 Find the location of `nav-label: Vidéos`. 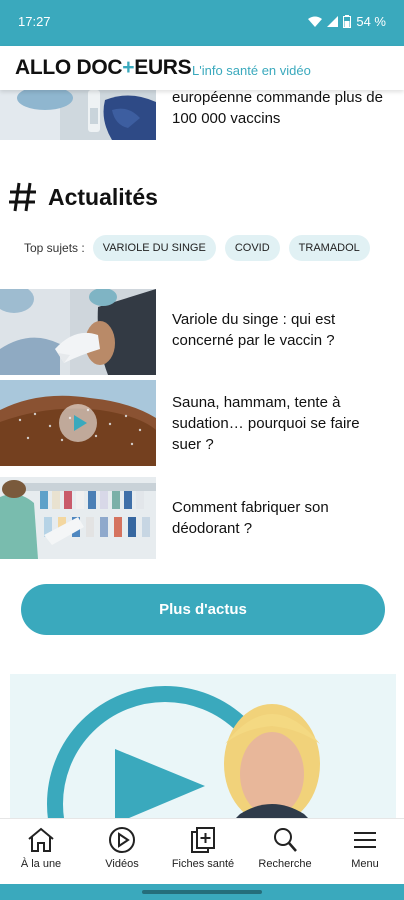

nav-label: Vidéos is located at coordinates (122, 864).